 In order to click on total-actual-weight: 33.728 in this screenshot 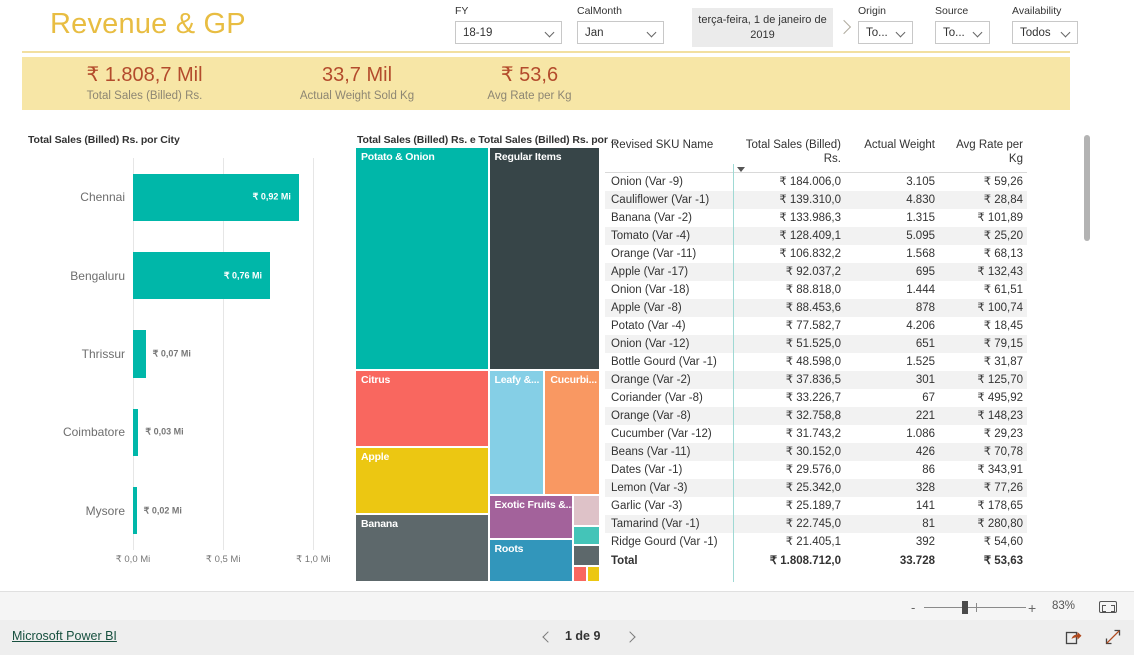, I will do `click(917, 561)`.